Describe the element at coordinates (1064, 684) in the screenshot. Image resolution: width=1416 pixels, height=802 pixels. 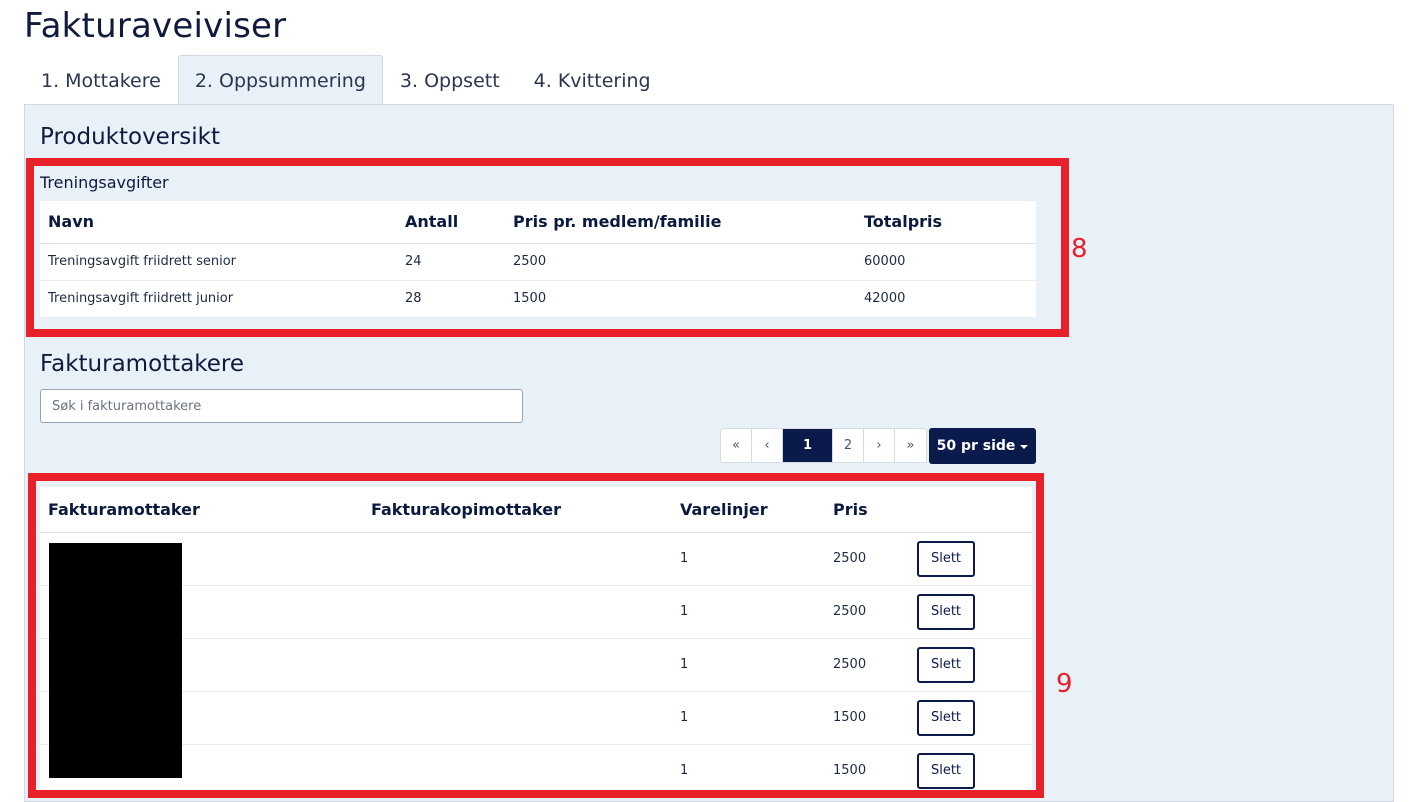
I see `annotation-label-9: 9` at that location.